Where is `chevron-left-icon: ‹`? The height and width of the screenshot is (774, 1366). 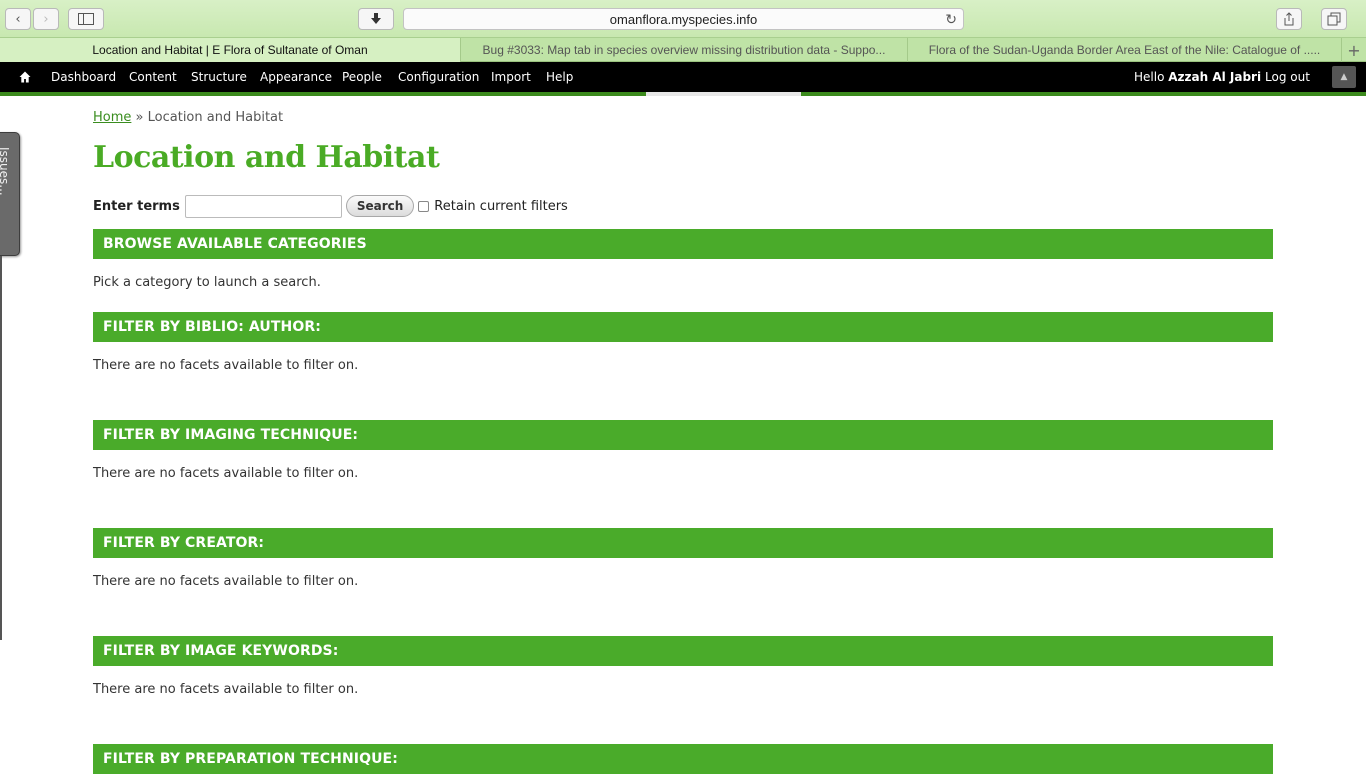 chevron-left-icon: ‹ is located at coordinates (18, 19).